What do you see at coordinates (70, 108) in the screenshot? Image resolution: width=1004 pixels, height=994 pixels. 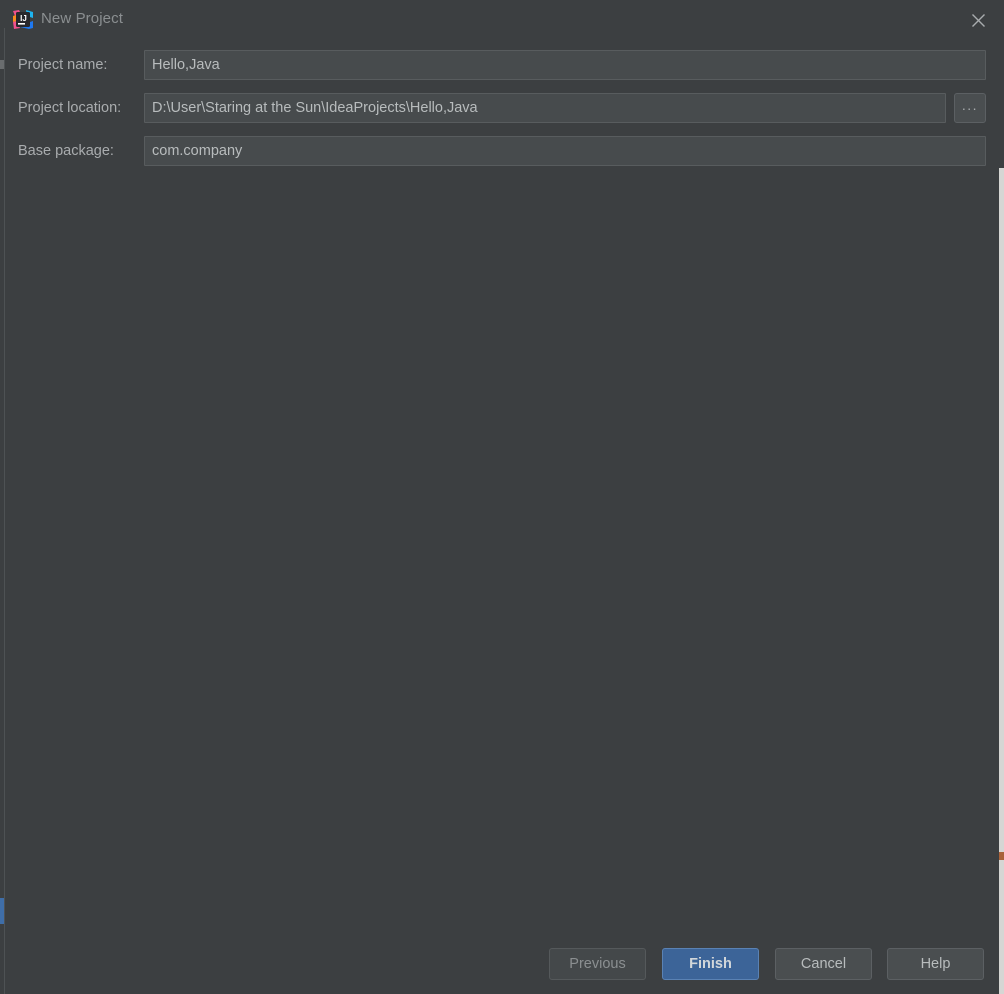 I see `project-location-label: Project location:` at bounding box center [70, 108].